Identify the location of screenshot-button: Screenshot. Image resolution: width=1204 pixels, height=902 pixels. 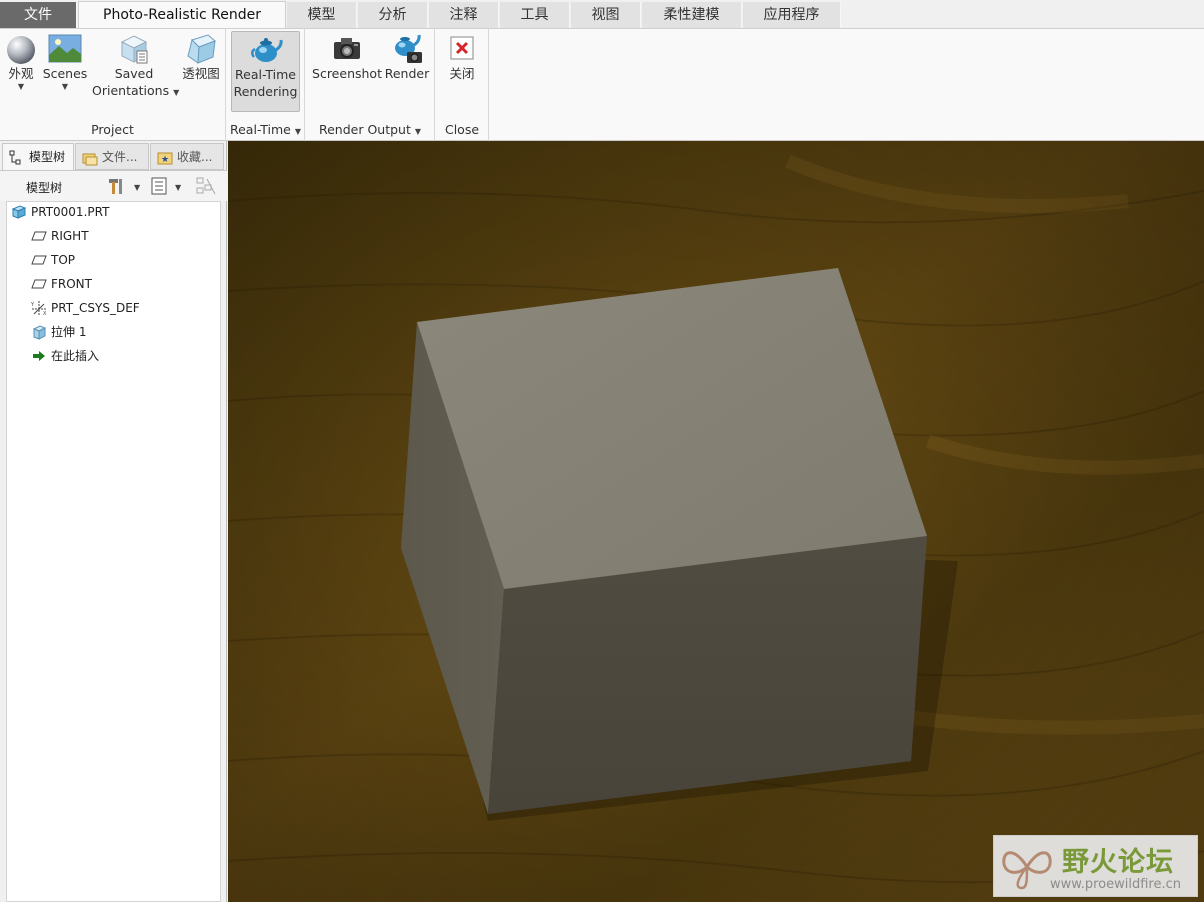
(347, 56).